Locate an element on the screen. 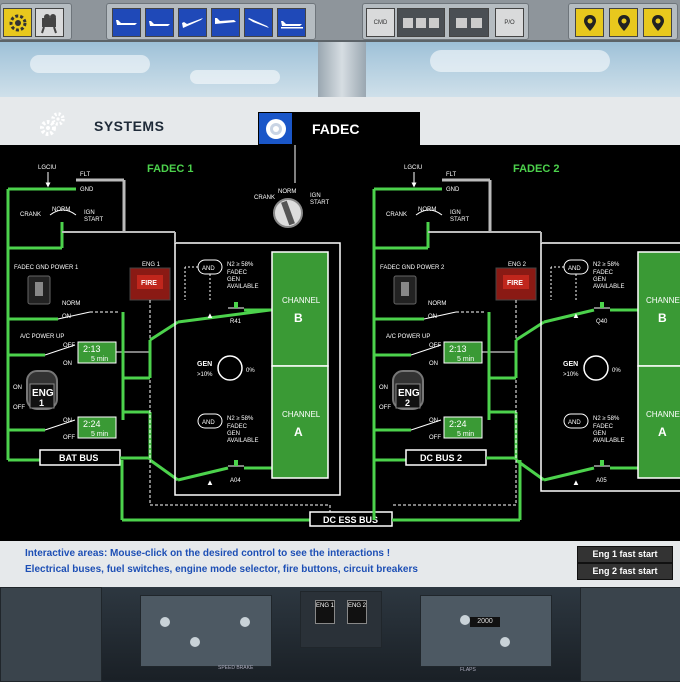 This screenshot has width=680, height=682. flight-phase-group is located at coordinates (211, 21).